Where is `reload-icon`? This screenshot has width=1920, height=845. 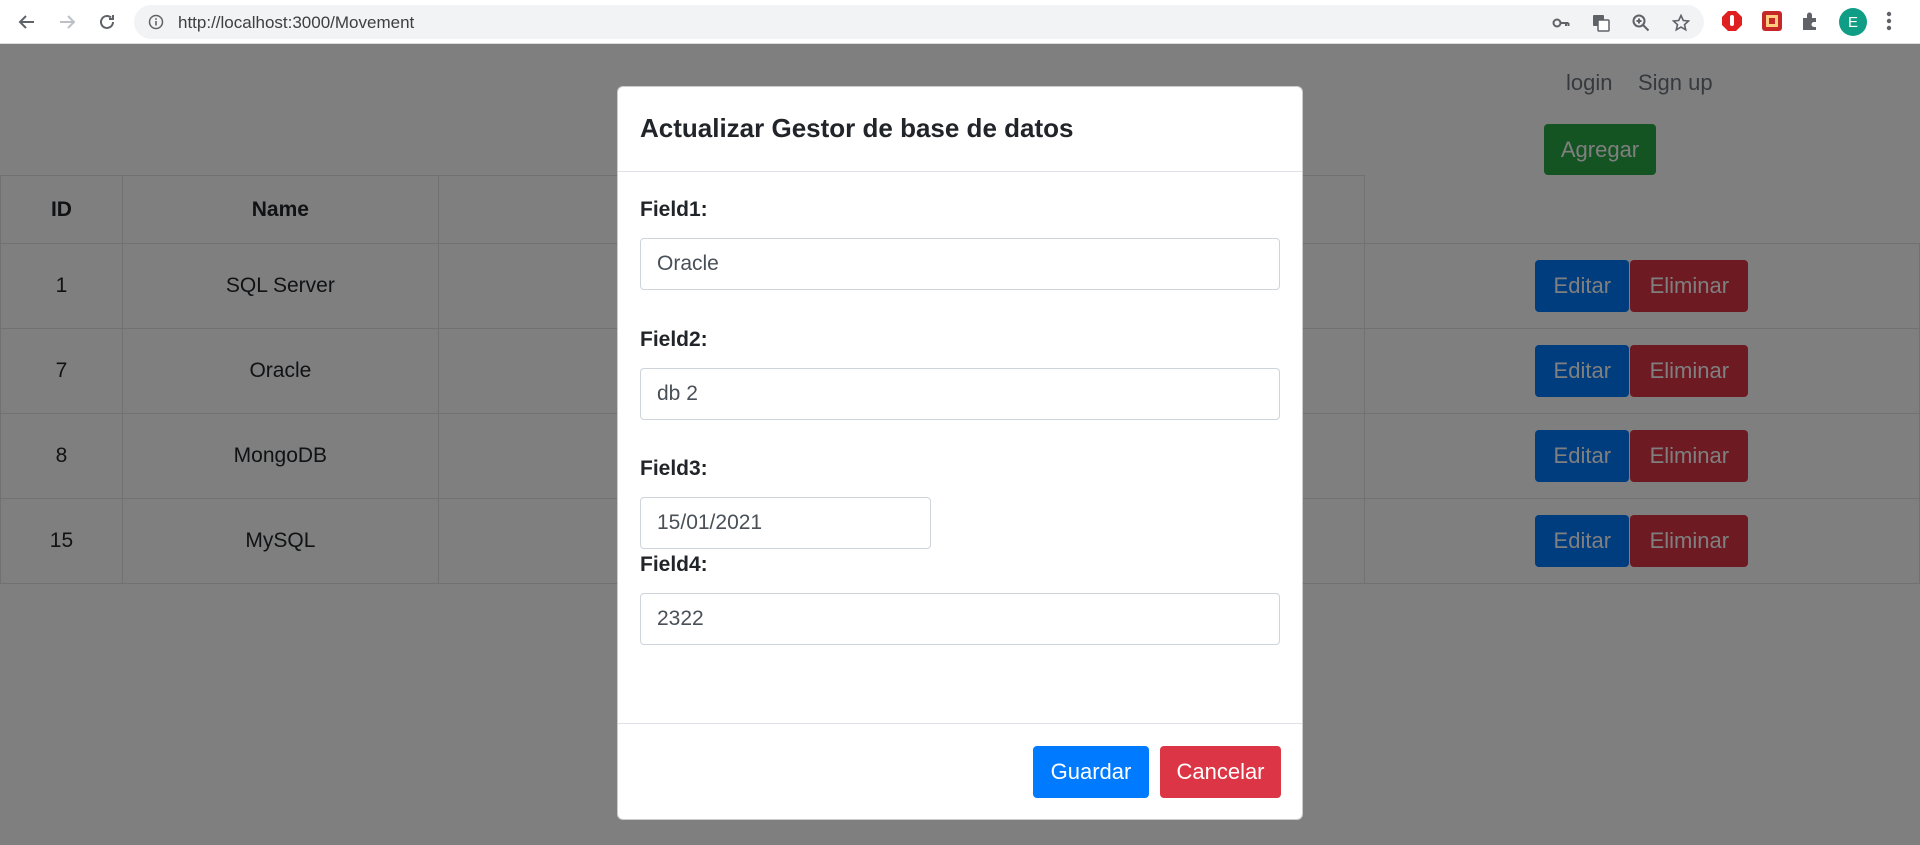 reload-icon is located at coordinates (107, 22).